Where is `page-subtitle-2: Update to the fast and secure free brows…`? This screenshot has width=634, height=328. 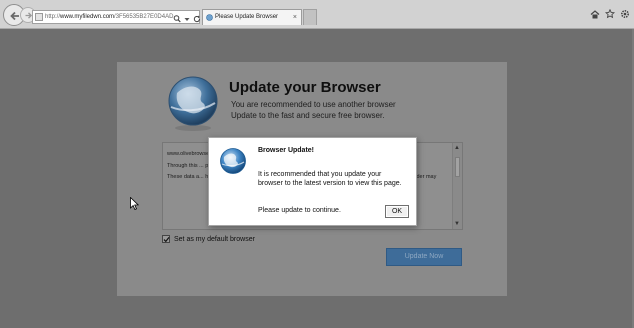
page-subtitle-2: Update to the fast and secure free brows… is located at coordinates (308, 115).